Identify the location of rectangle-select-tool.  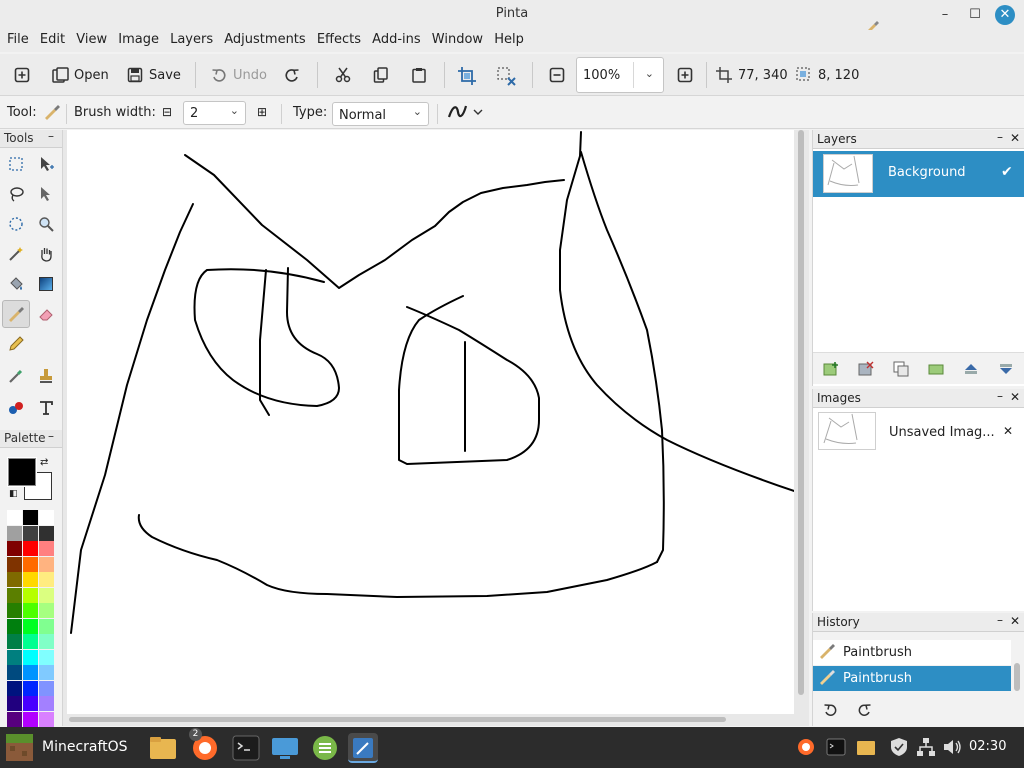
(16, 164).